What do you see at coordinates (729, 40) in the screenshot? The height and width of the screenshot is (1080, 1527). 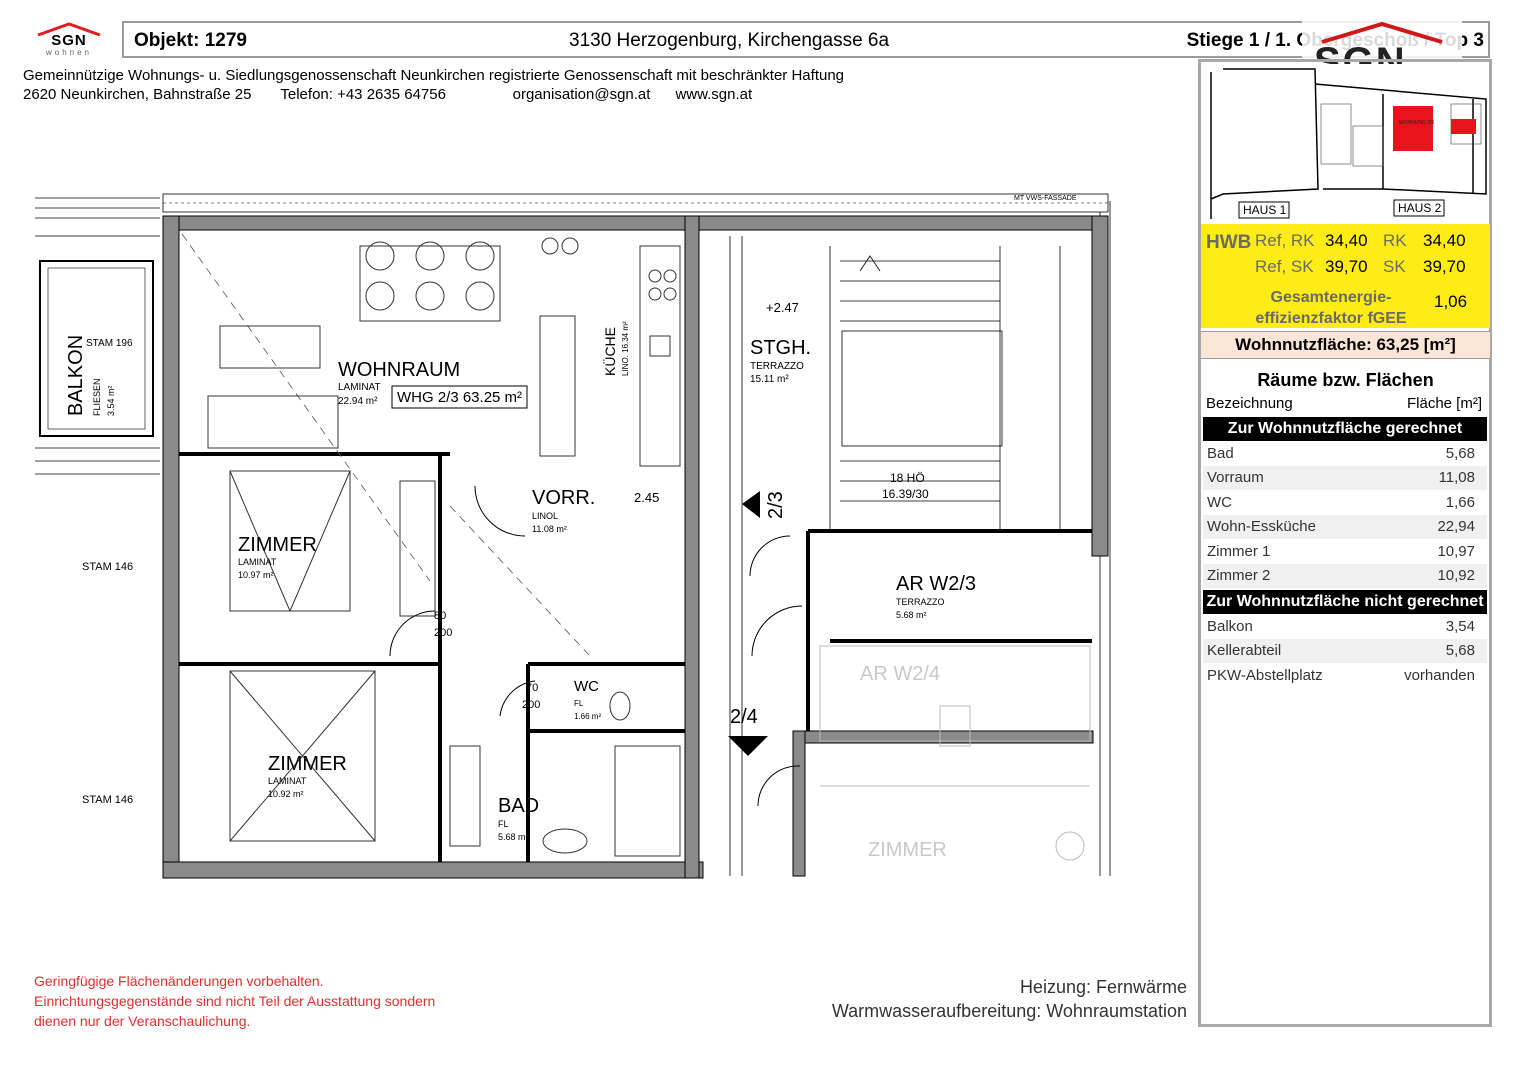 I see `address: 3130 Herzogenburg, Kirchengasse 6a` at bounding box center [729, 40].